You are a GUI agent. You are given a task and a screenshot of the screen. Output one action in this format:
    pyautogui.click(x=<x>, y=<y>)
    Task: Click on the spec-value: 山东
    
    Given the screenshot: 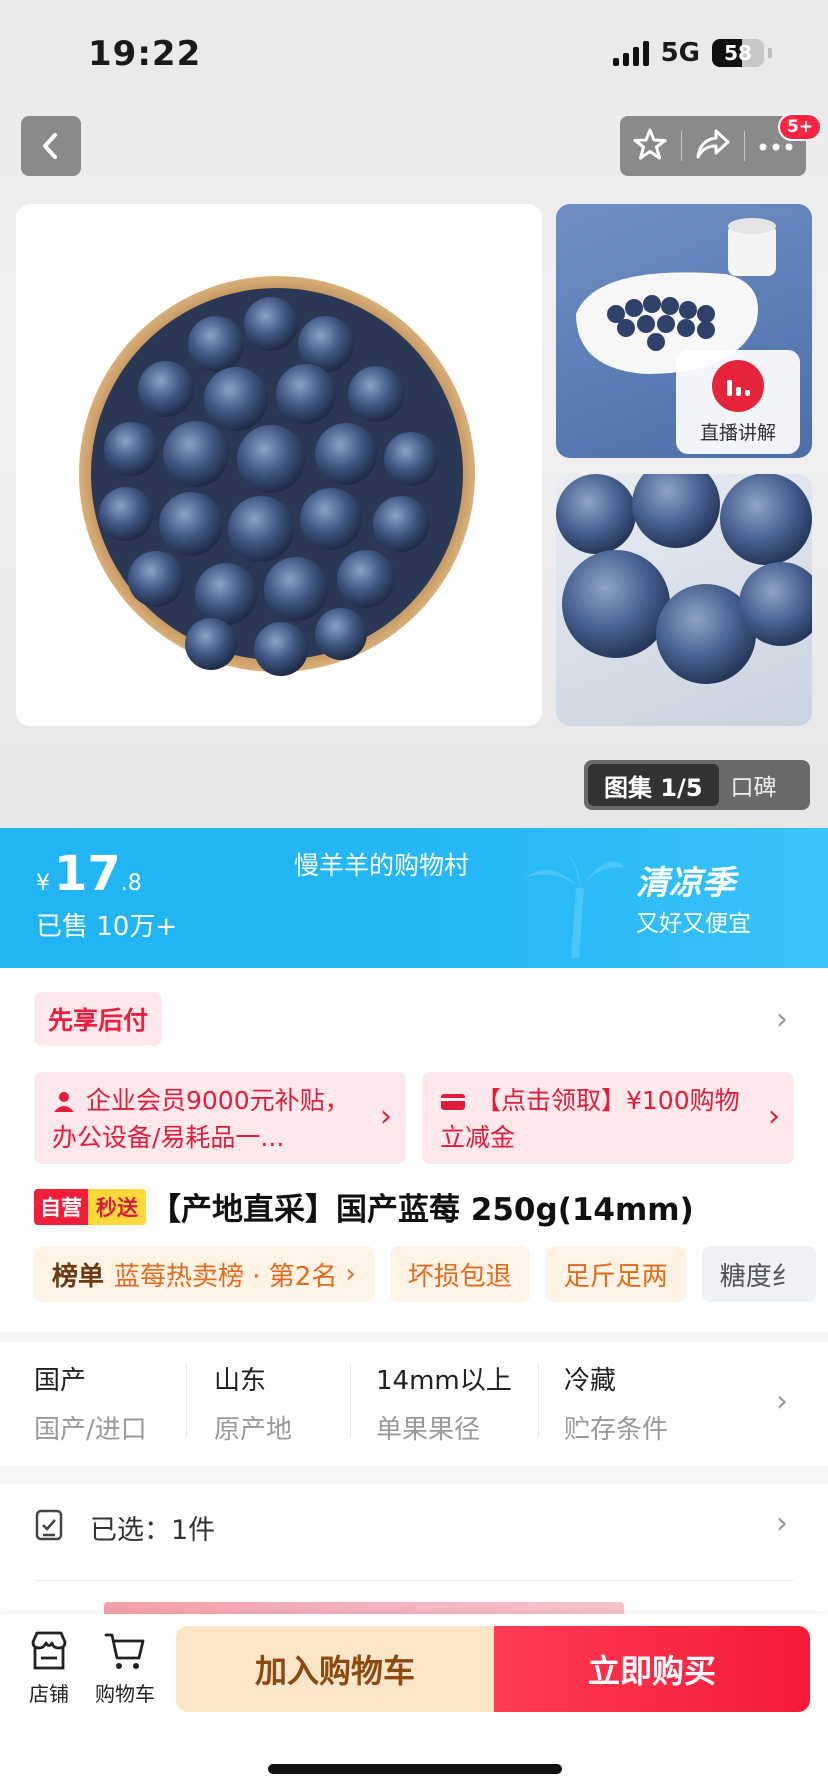 What is the action you would take?
    pyautogui.click(x=240, y=1381)
    